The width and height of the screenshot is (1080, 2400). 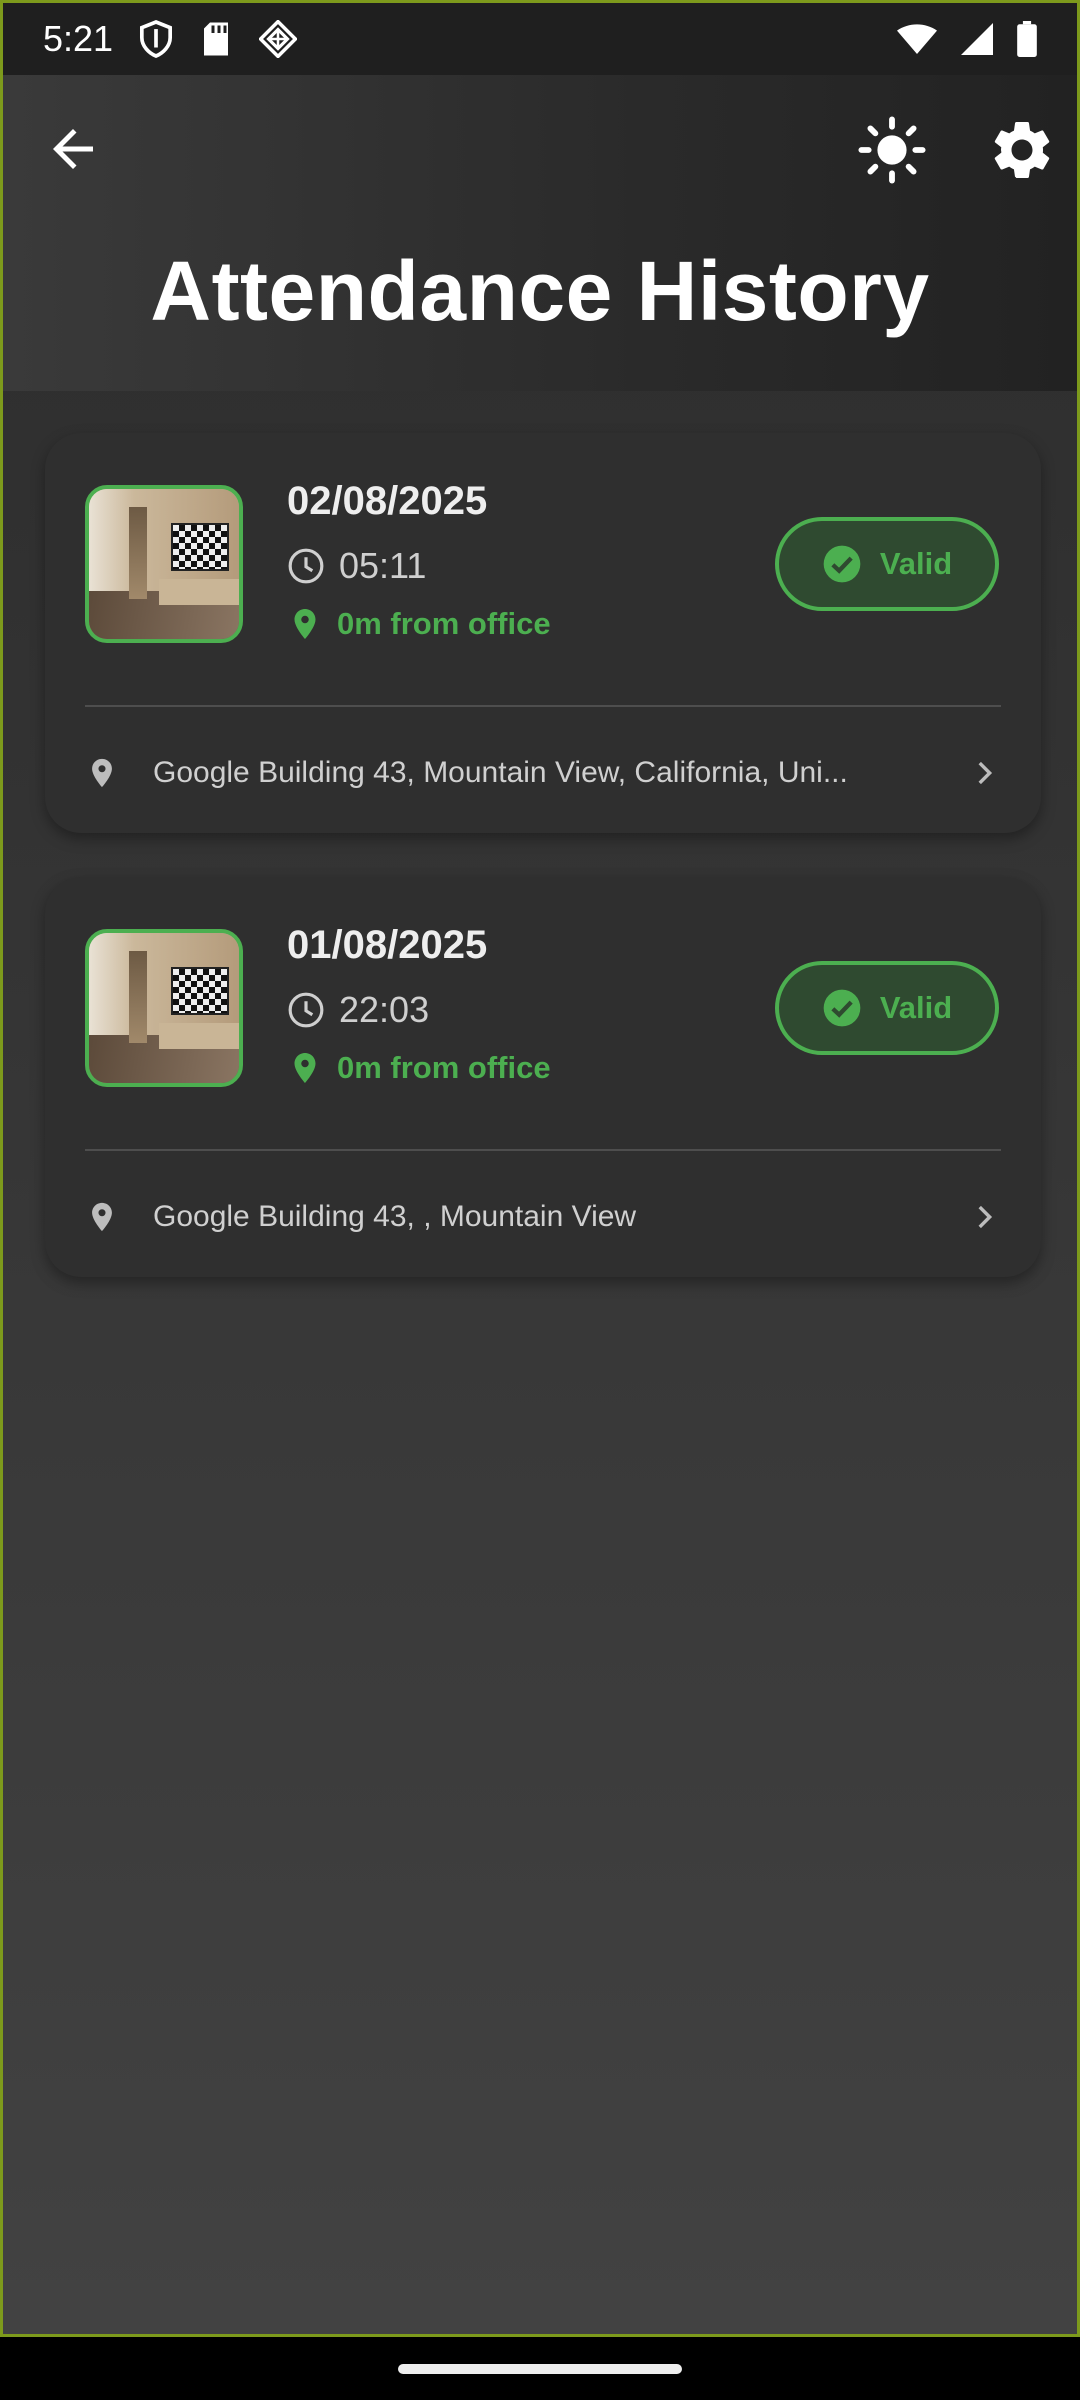 I want to click on app-bar: Attendance History, so click(x=540, y=233).